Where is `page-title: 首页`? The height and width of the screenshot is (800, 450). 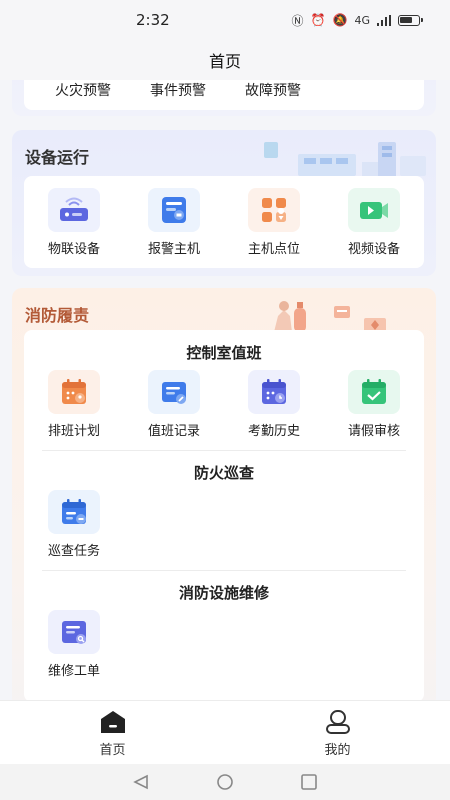
page-title: 首页 is located at coordinates (224, 61).